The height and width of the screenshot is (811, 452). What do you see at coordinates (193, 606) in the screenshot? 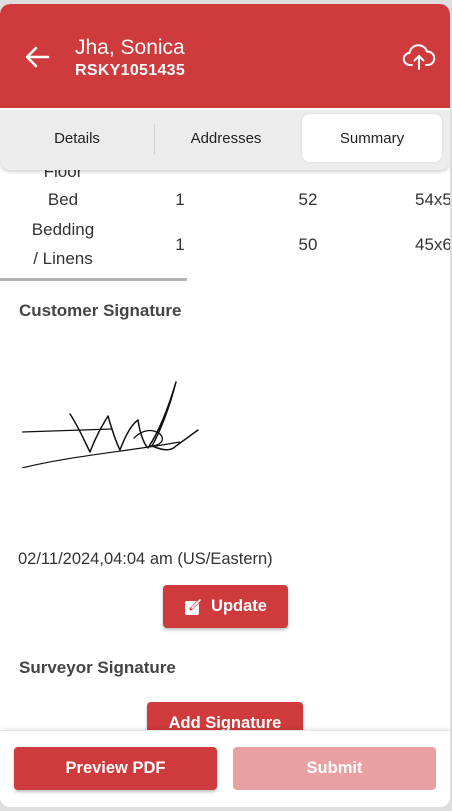
I see `edit-icon` at bounding box center [193, 606].